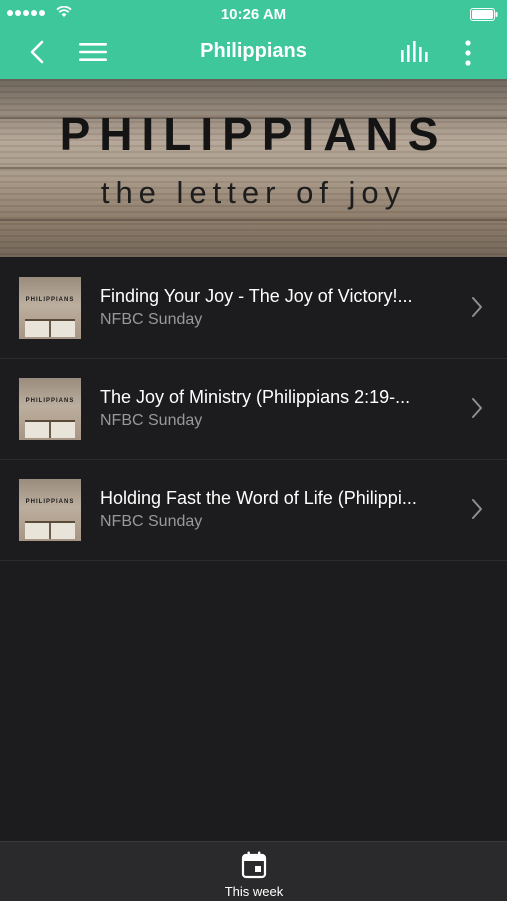 The image size is (507, 901). Describe the element at coordinates (253, 53) in the screenshot. I see `navigation-bar: Philippians` at that location.